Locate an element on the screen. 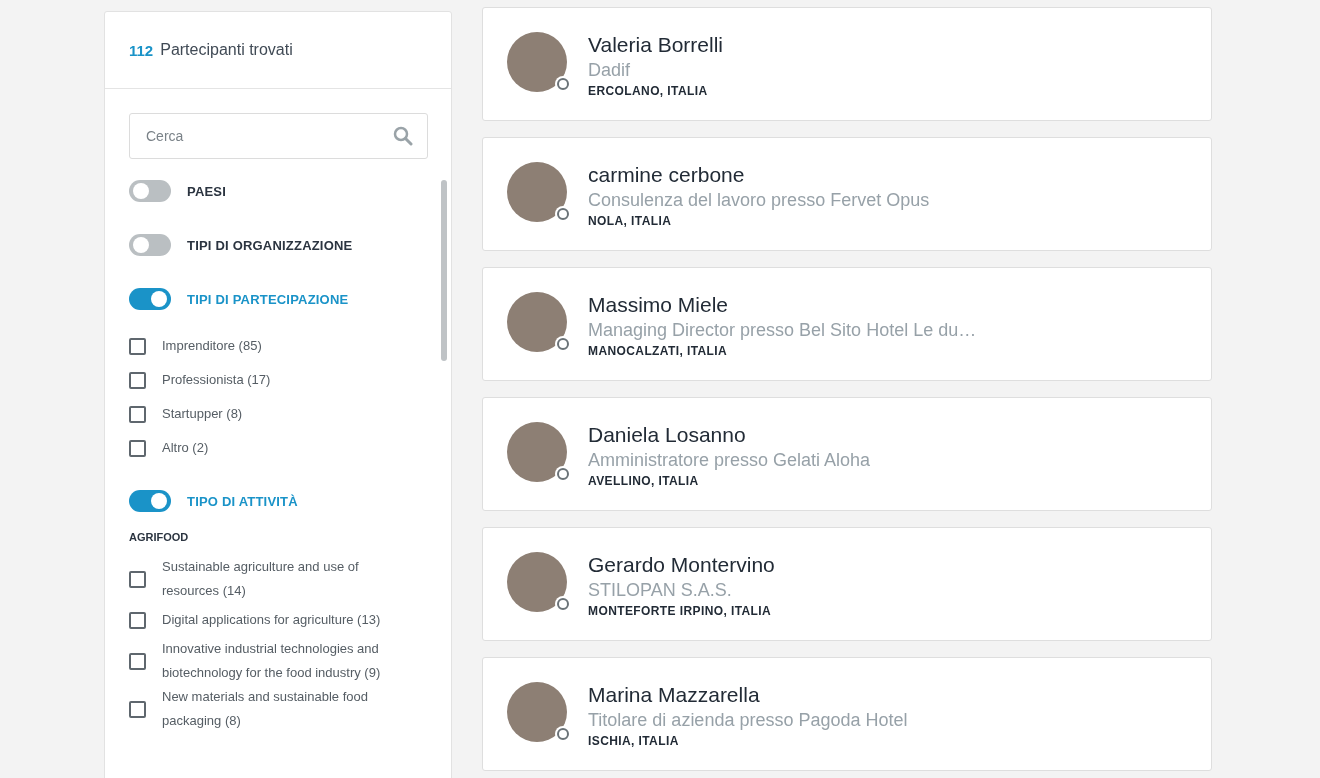 The image size is (1320, 778). option-label: Sustainable agriculture and use of resources (14) is located at coordinates (261, 579).